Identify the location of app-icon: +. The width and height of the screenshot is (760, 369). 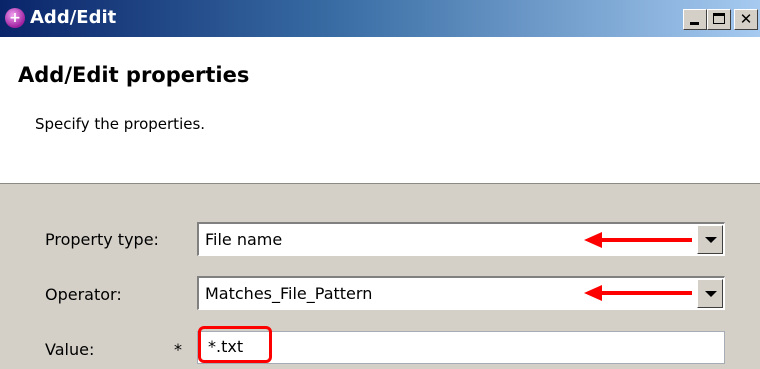
(15, 18).